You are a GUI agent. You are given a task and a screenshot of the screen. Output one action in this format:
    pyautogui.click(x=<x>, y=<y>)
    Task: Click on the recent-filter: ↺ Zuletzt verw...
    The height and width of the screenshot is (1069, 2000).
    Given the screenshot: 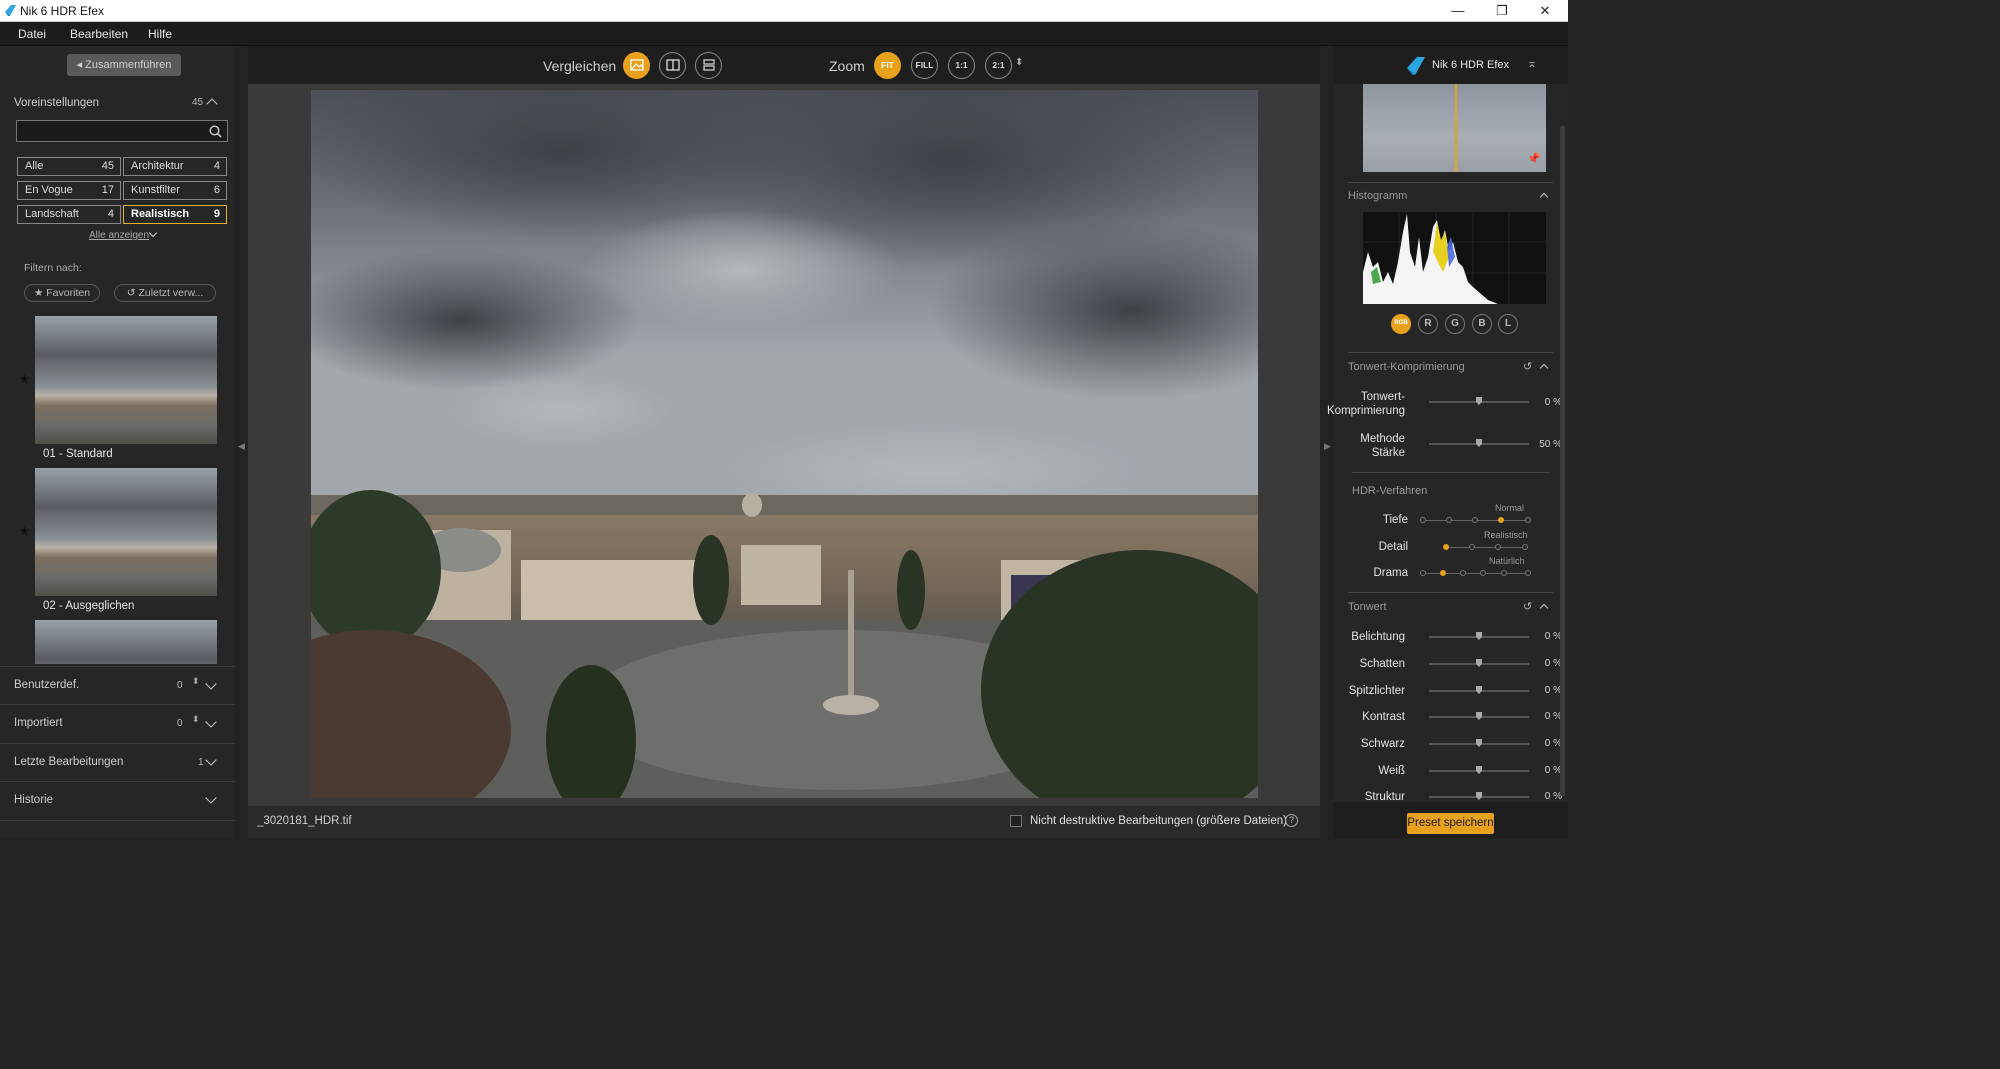 What is the action you would take?
    pyautogui.click(x=165, y=293)
    